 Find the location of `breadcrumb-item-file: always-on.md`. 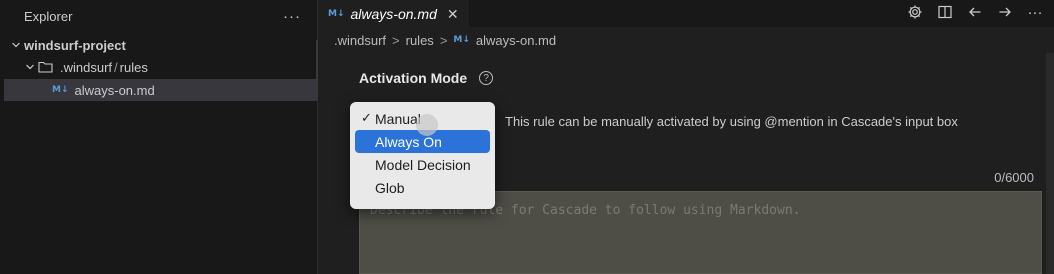

breadcrumb-item-file: always-on.md is located at coordinates (516, 40).